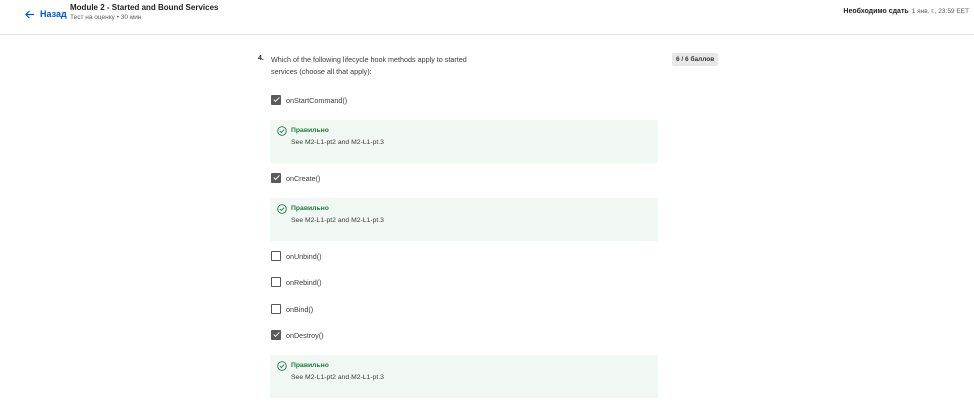  I want to click on option-onstartcommand: onStartCommand(), so click(309, 100).